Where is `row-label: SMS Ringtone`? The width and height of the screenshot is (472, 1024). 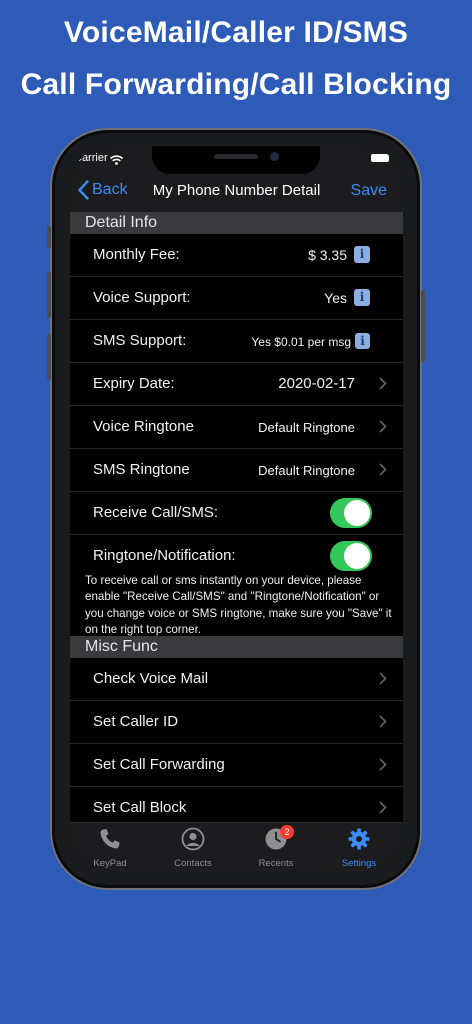
row-label: SMS Ringtone is located at coordinates (141, 469).